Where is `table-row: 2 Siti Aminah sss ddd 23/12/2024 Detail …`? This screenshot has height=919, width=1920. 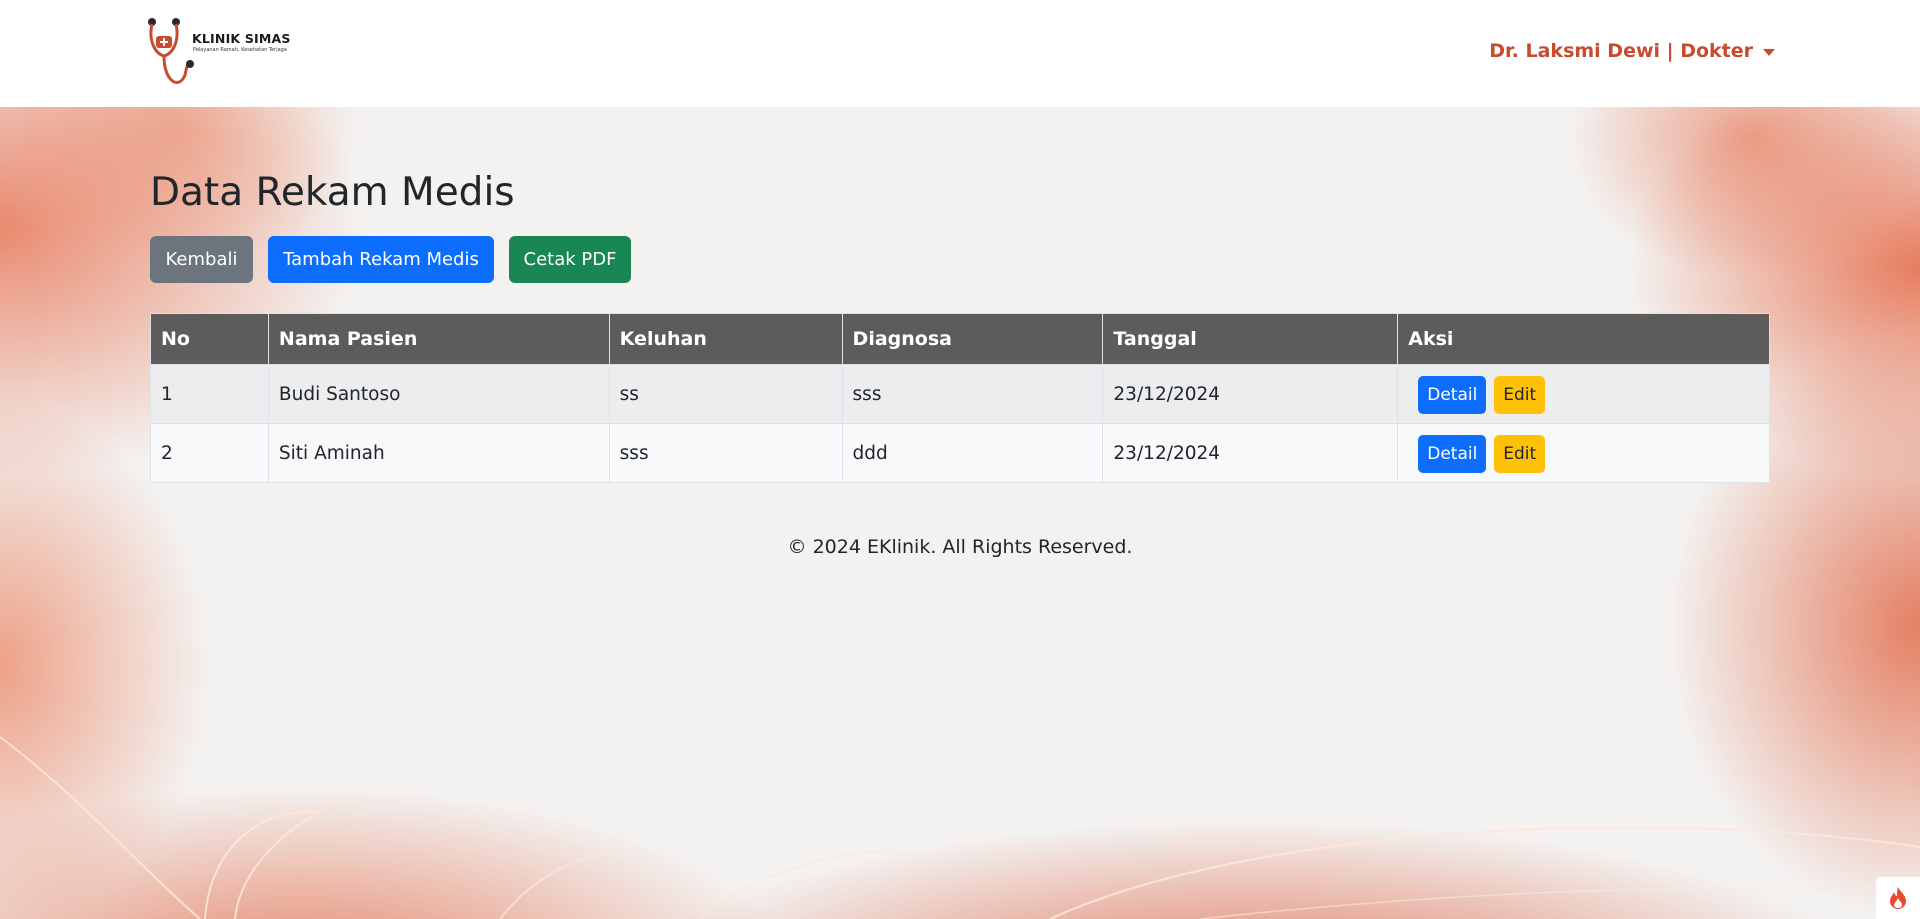
table-row: 2 Siti Aminah sss ddd 23/12/2024 Detail … is located at coordinates (960, 453).